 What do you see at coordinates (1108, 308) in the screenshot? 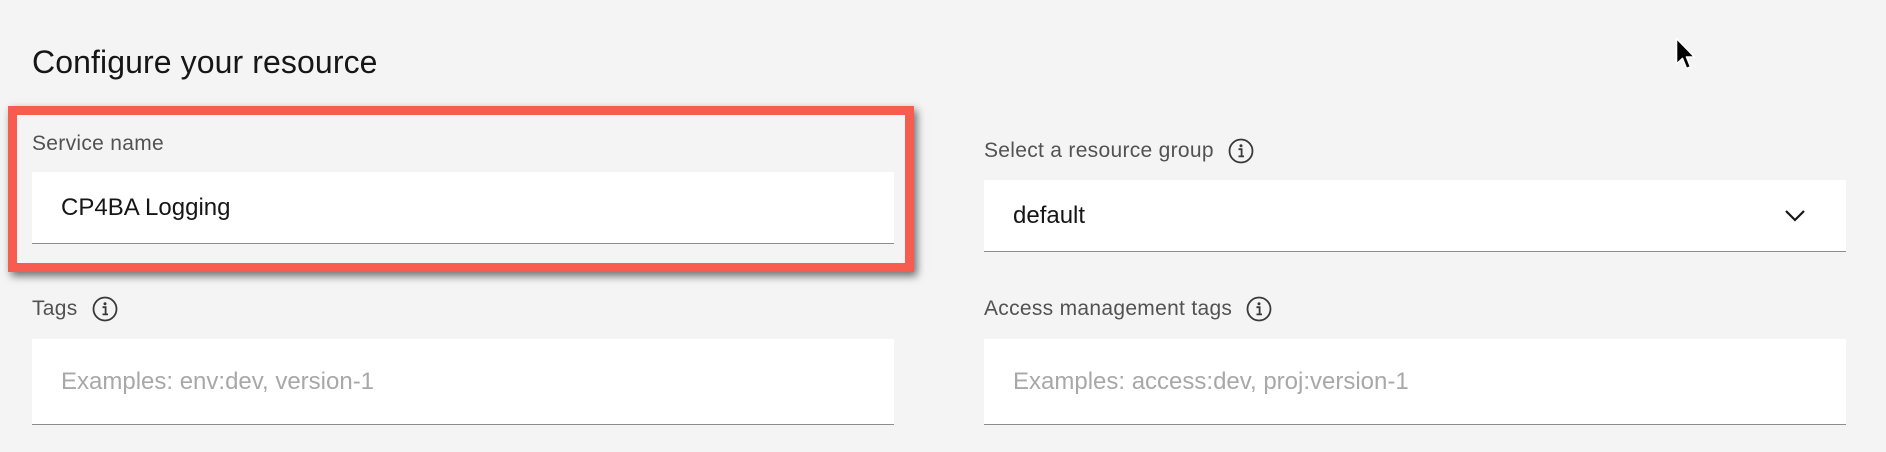
I see `access-tags-label-text: Access management tags` at bounding box center [1108, 308].